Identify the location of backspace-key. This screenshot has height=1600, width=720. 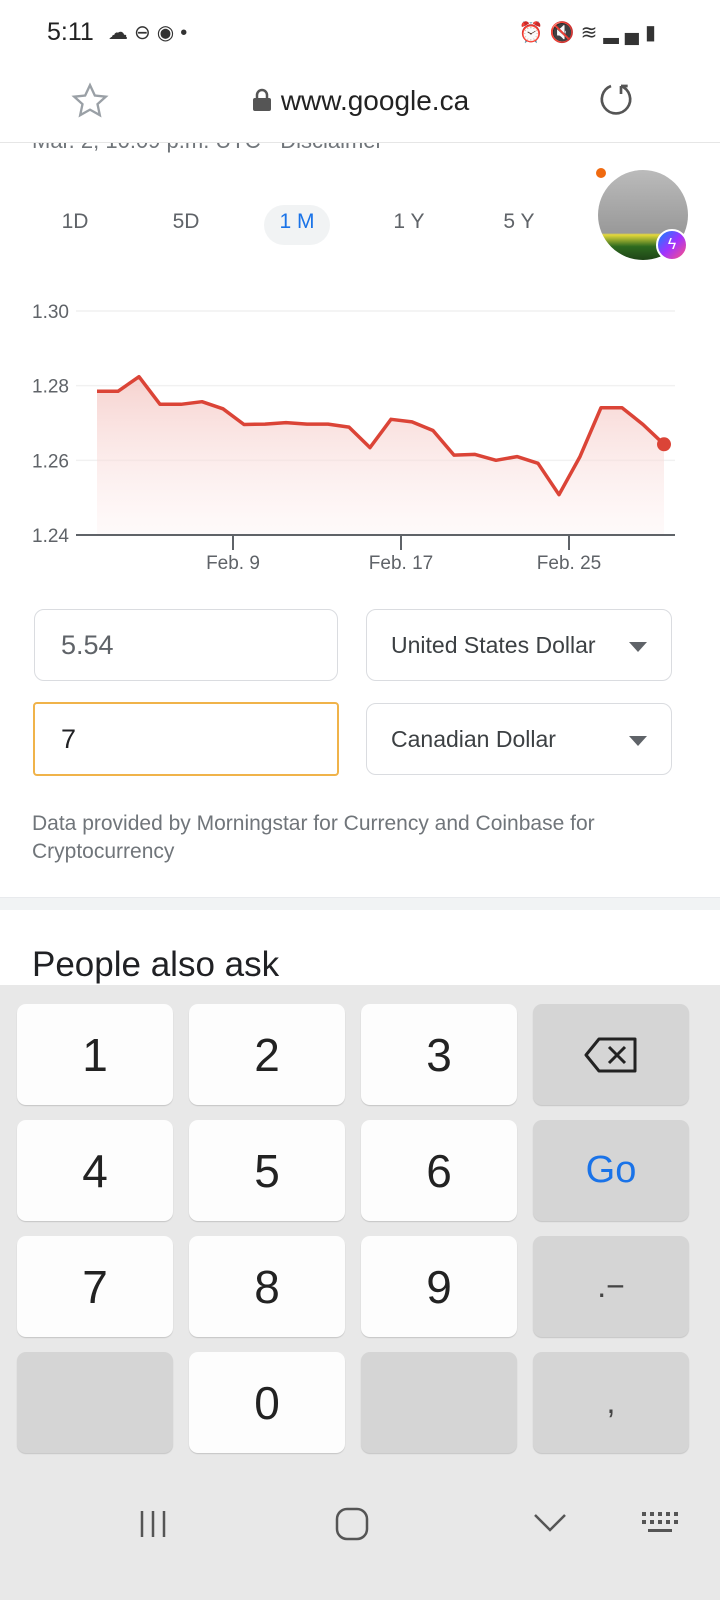
(611, 1054).